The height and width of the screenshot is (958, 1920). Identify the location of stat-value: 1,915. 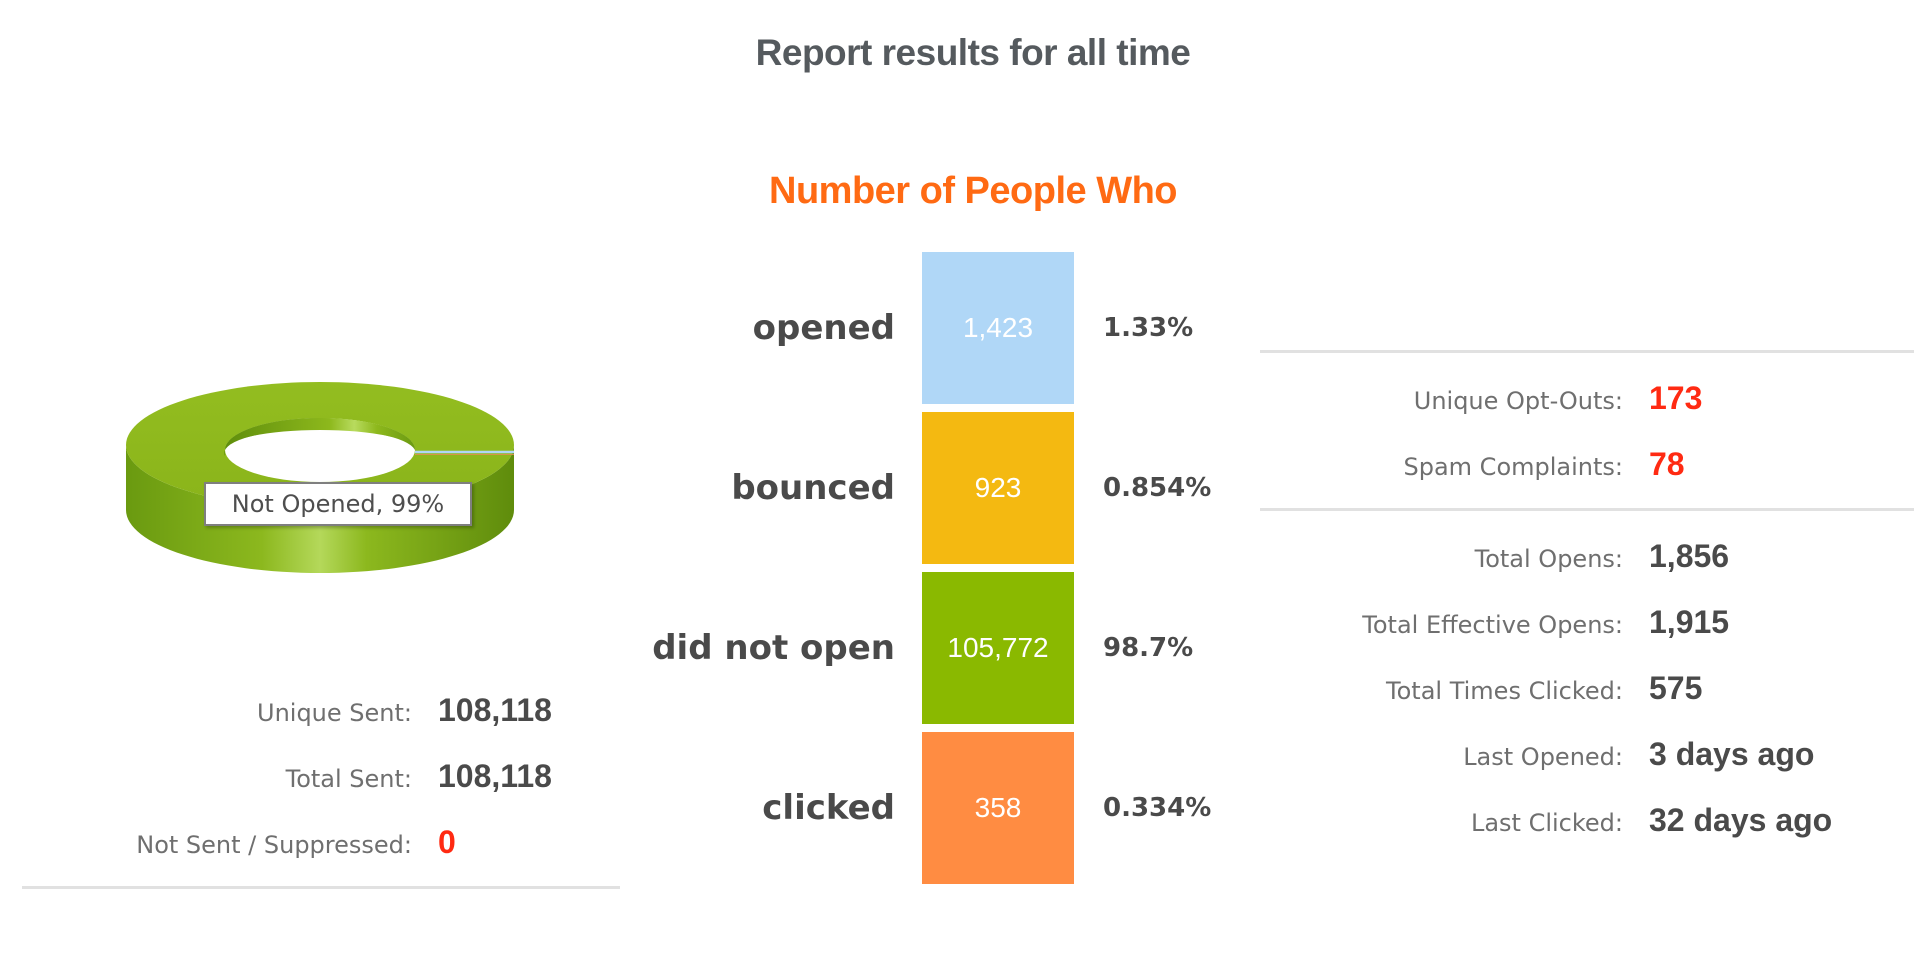
(1689, 622).